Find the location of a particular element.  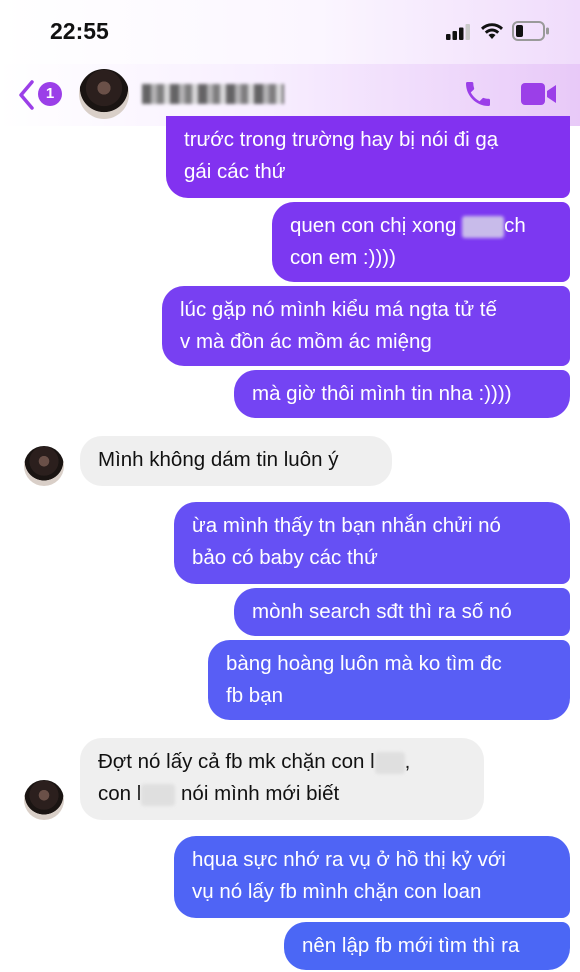

battery-icon is located at coordinates (531, 33).